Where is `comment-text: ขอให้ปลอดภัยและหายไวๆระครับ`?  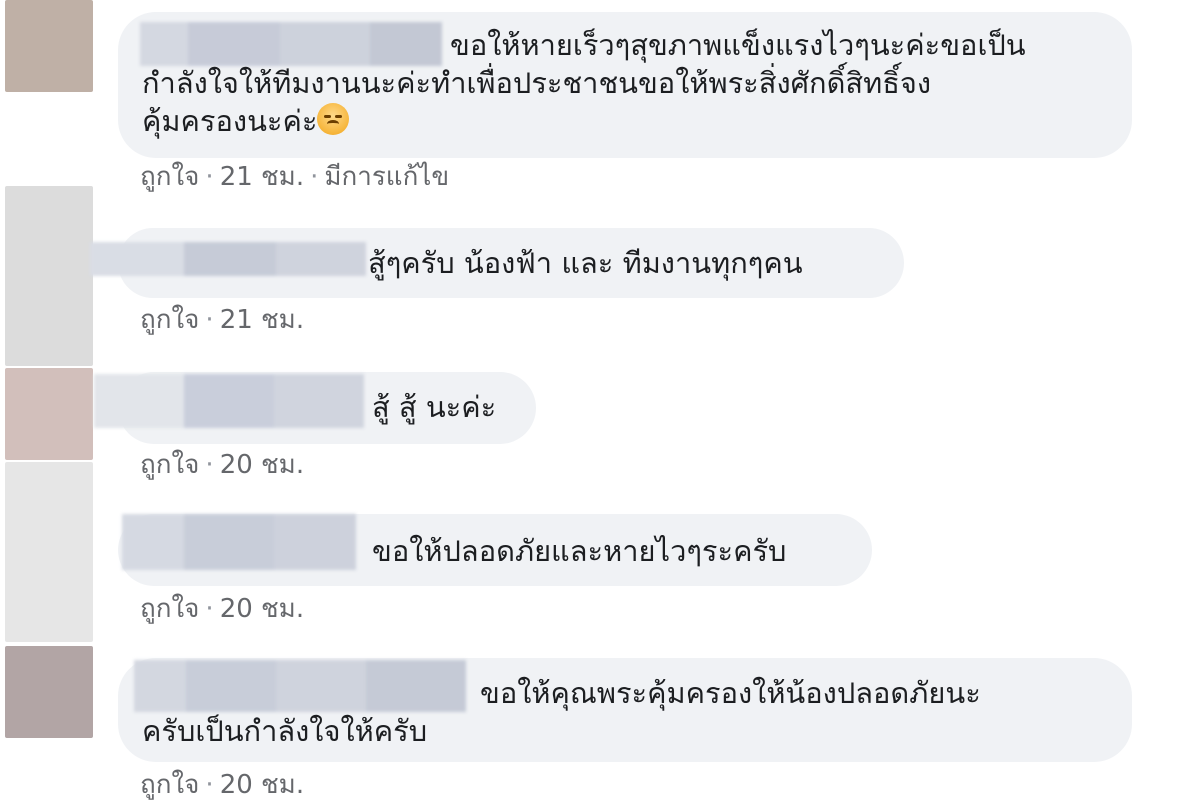
comment-text: ขอให้ปลอดภัยและหายไวๆระครับ is located at coordinates (579, 551).